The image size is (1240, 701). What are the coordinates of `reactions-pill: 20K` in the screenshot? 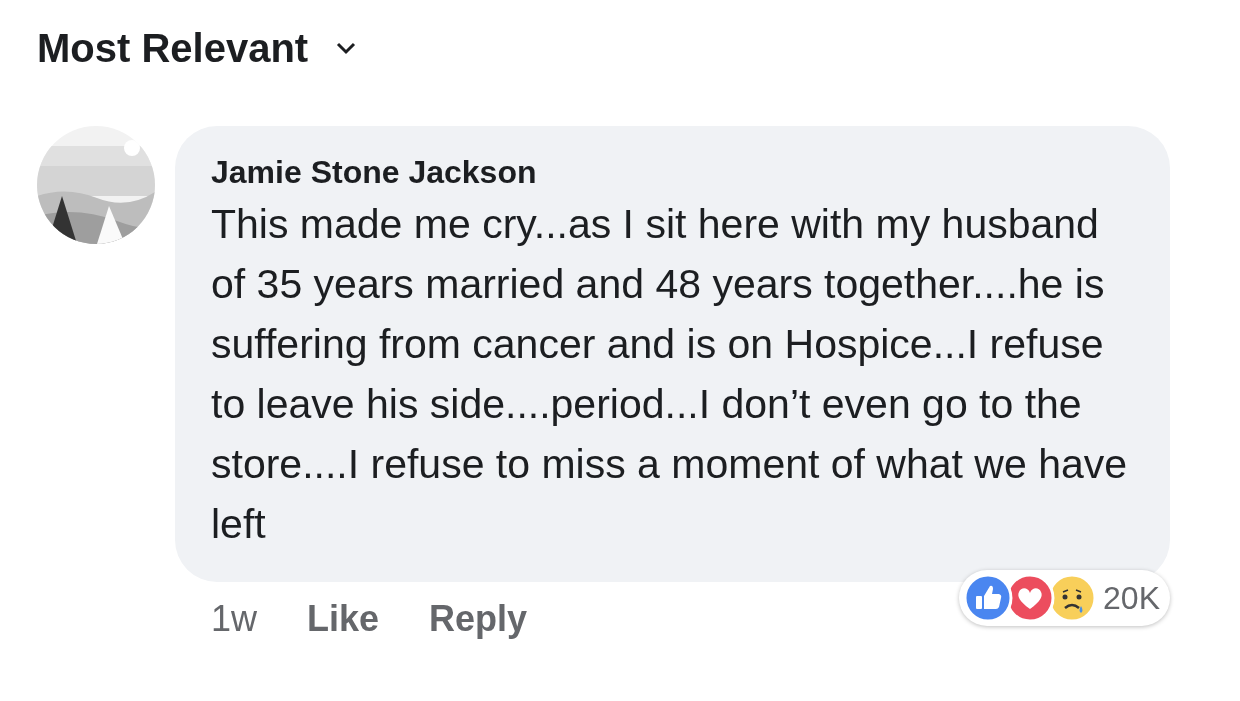 It's located at (1064, 598).